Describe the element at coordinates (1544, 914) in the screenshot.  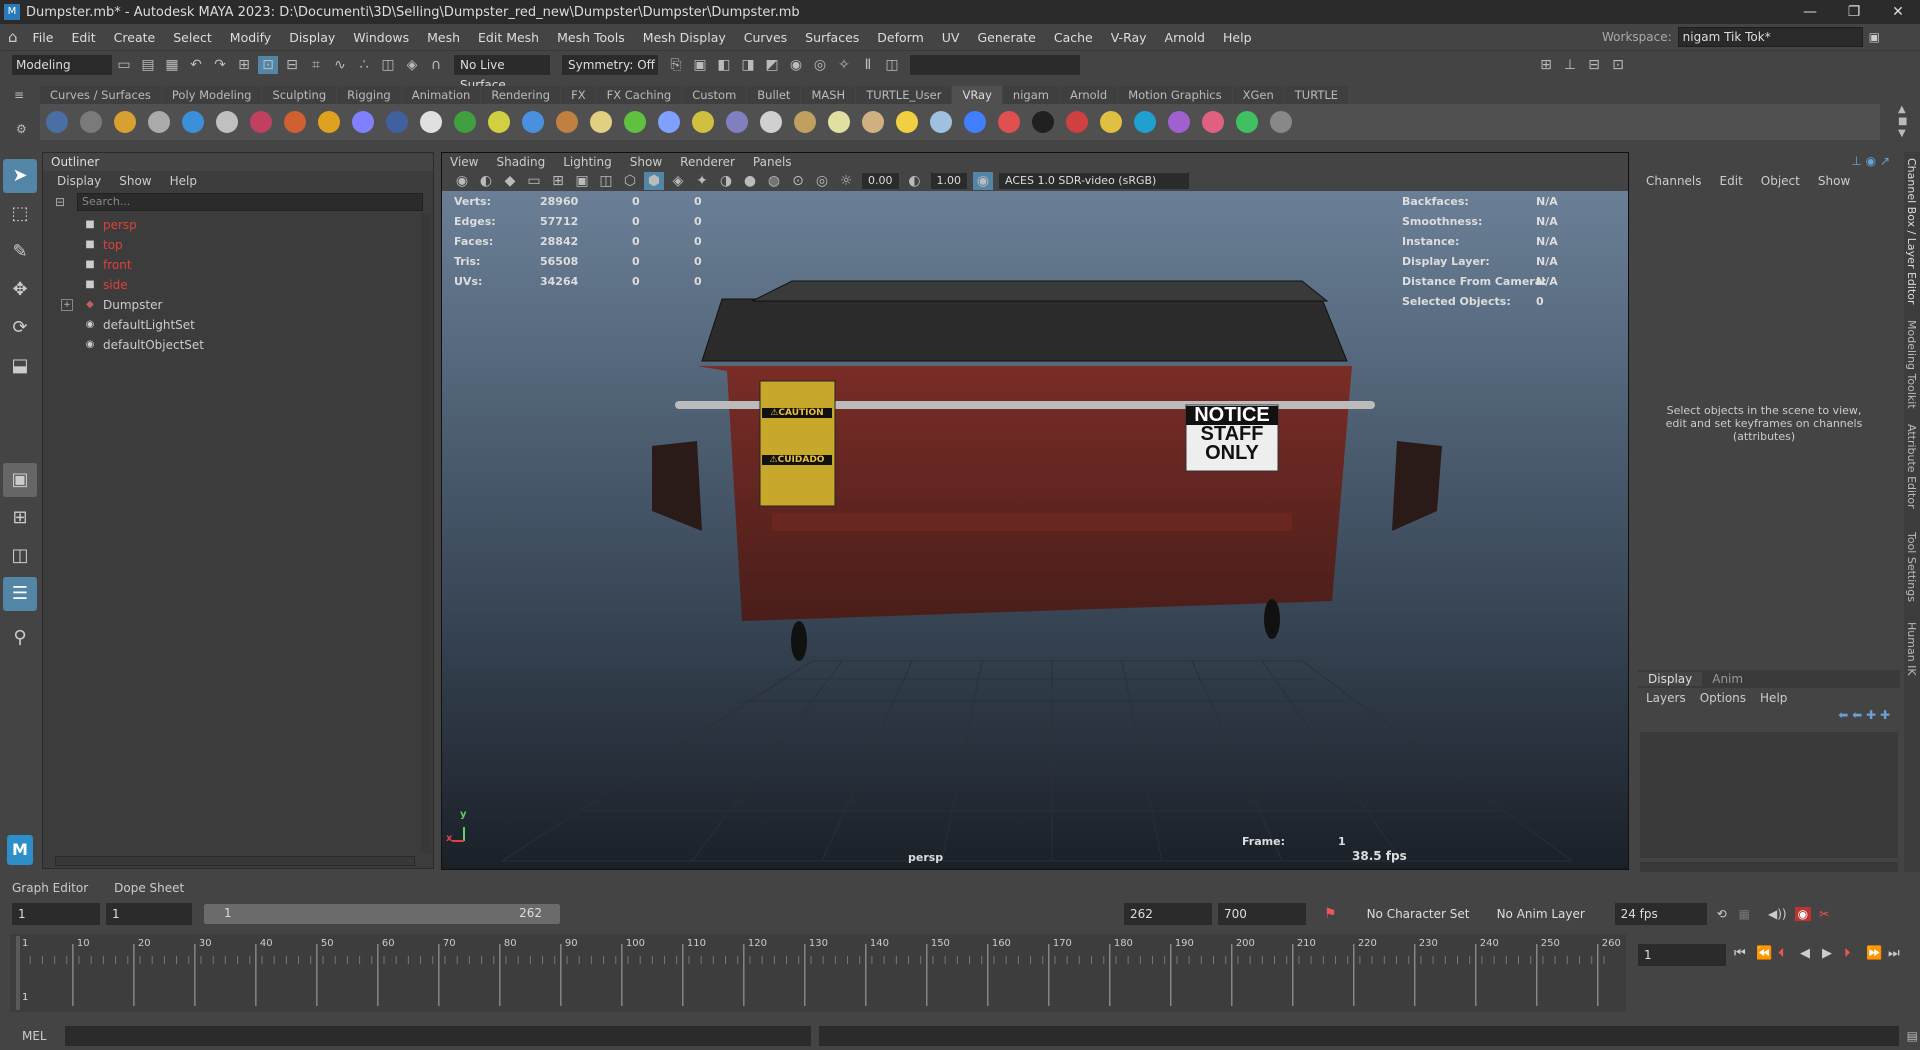
I see `anim-layer-dropdown: No Anim Layer` at that location.